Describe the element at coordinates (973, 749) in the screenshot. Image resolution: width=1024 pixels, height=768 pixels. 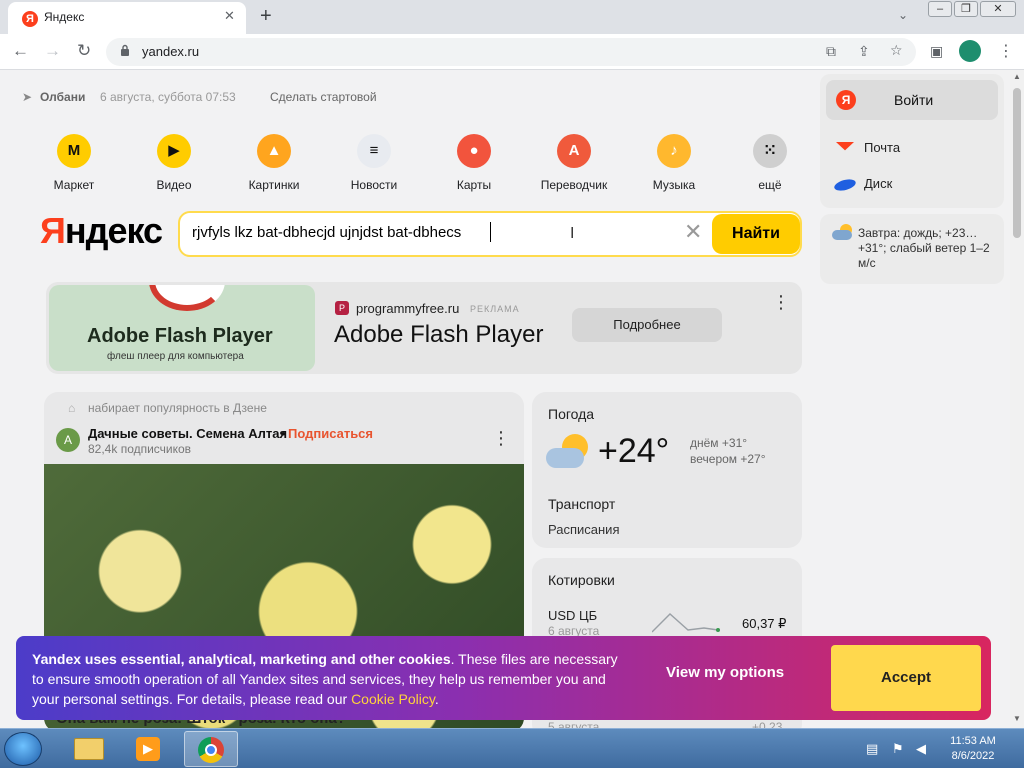
I see `taskbar-clock: 11:53 AM 8/6/2022` at that location.